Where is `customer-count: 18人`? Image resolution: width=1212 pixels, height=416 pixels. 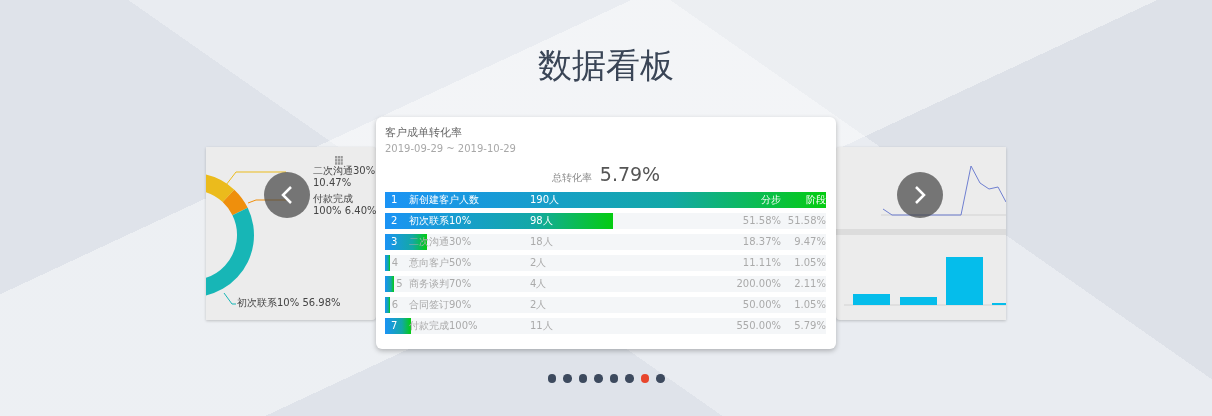
customer-count: 18人 is located at coordinates (542, 242).